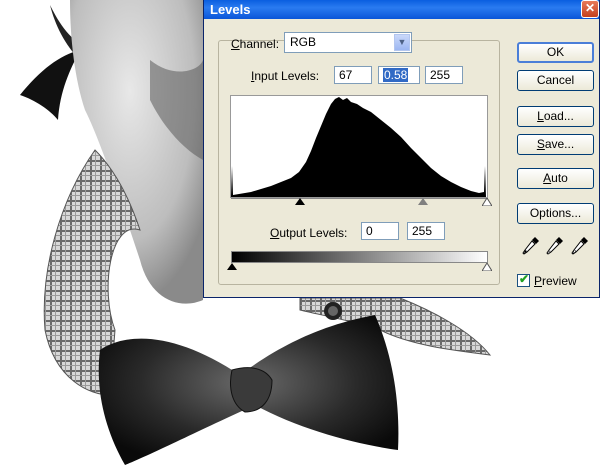  What do you see at coordinates (555, 52) in the screenshot?
I see `ok-button: OK` at bounding box center [555, 52].